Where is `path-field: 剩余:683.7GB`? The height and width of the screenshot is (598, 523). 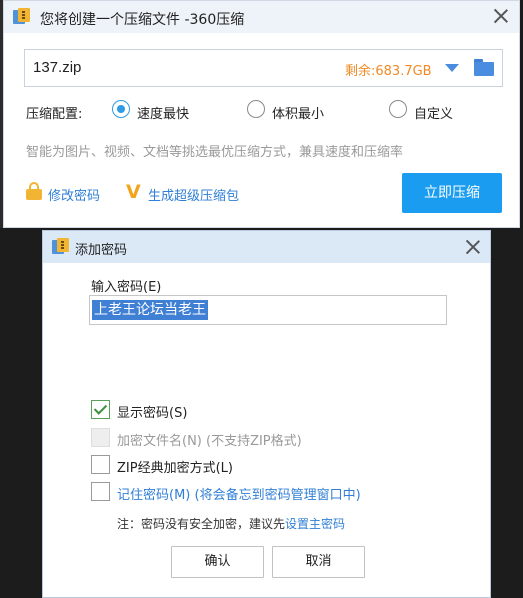 path-field: 剩余:683.7GB is located at coordinates (263, 68).